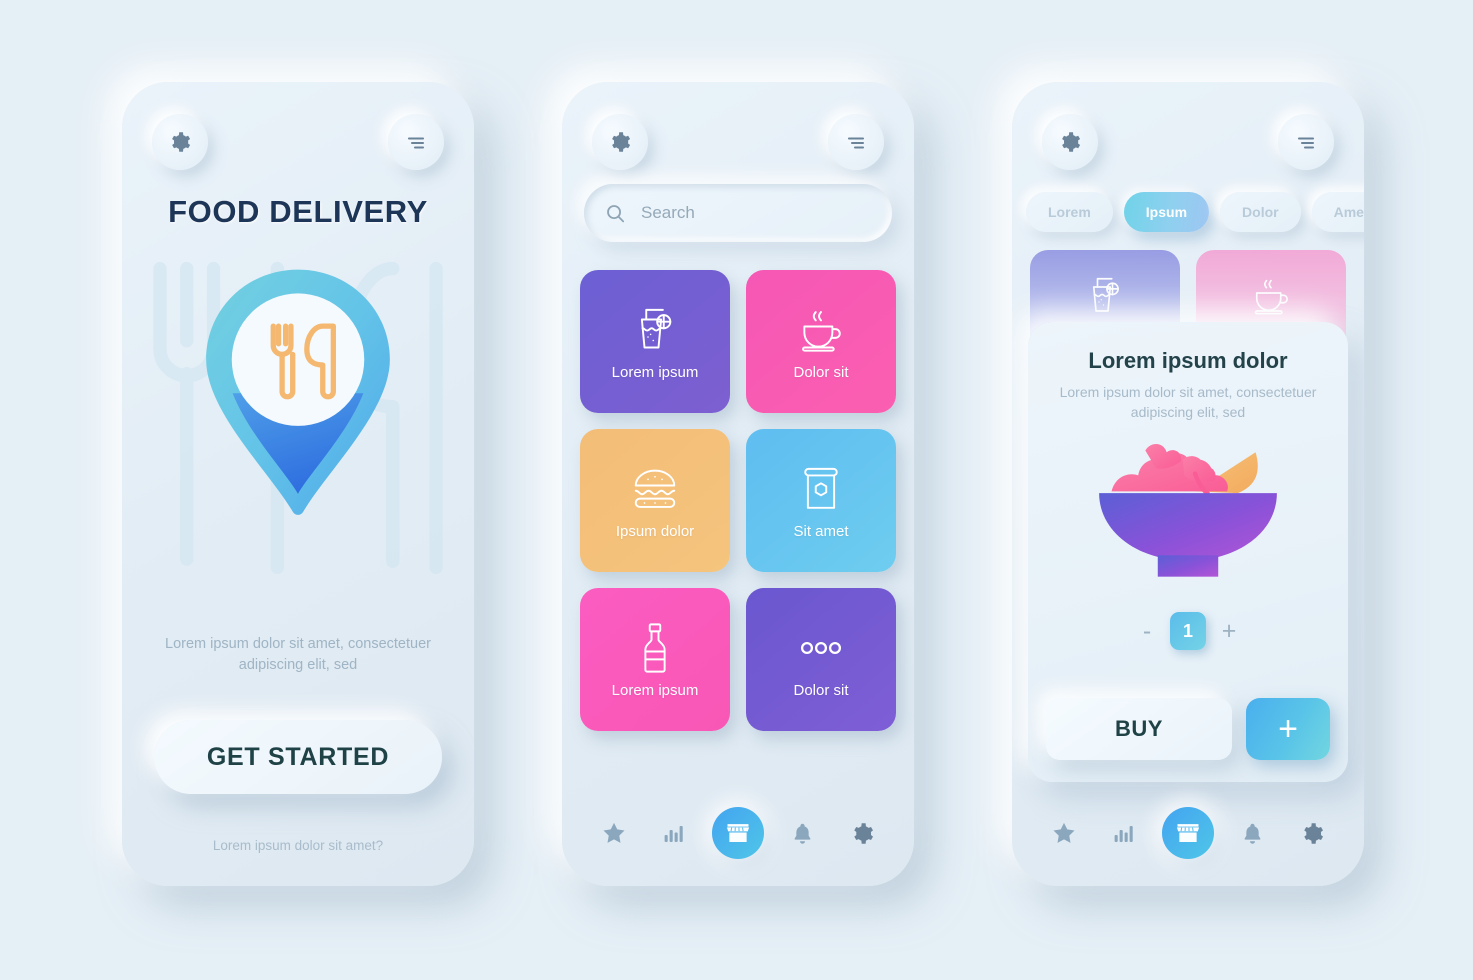 The width and height of the screenshot is (1473, 980). Describe the element at coordinates (615, 213) in the screenshot. I see `search-icon` at that location.